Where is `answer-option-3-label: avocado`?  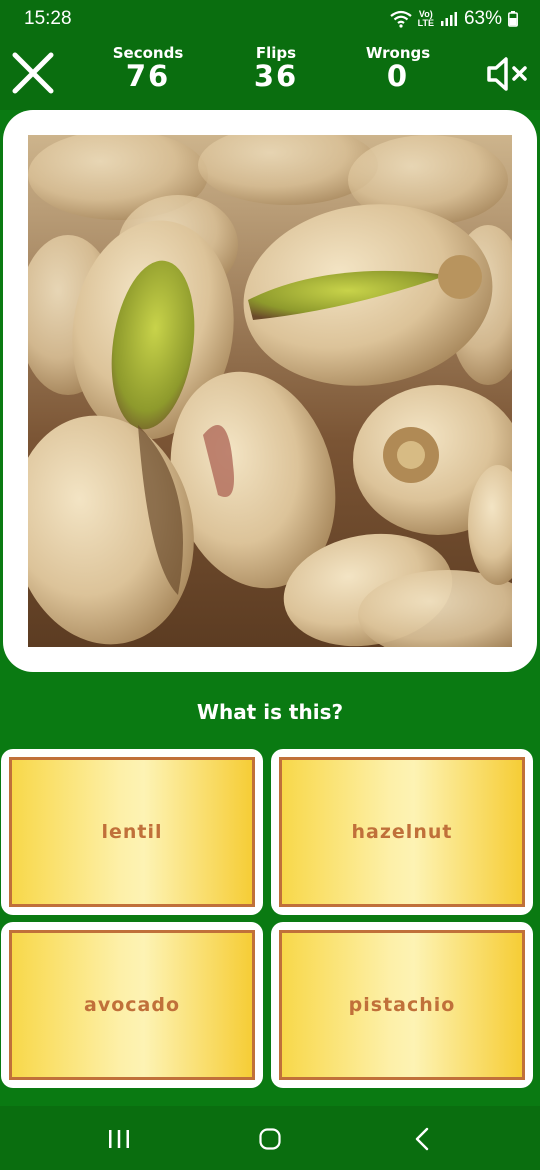 answer-option-3-label: avocado is located at coordinates (132, 1005).